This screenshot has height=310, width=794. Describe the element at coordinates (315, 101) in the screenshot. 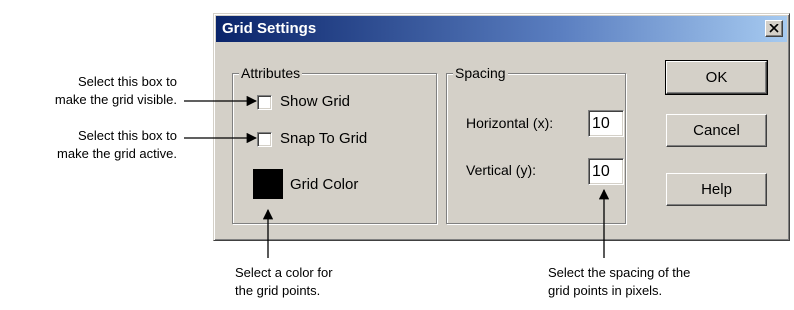

I see `show-grid-label: Show Grid` at that location.